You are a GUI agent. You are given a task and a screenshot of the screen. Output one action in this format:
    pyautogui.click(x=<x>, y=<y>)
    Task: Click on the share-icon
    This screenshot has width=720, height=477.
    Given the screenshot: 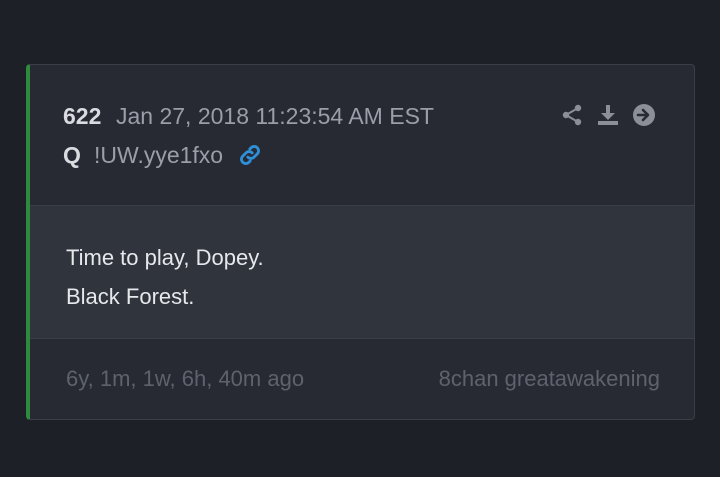 What is the action you would take?
    pyautogui.click(x=572, y=115)
    